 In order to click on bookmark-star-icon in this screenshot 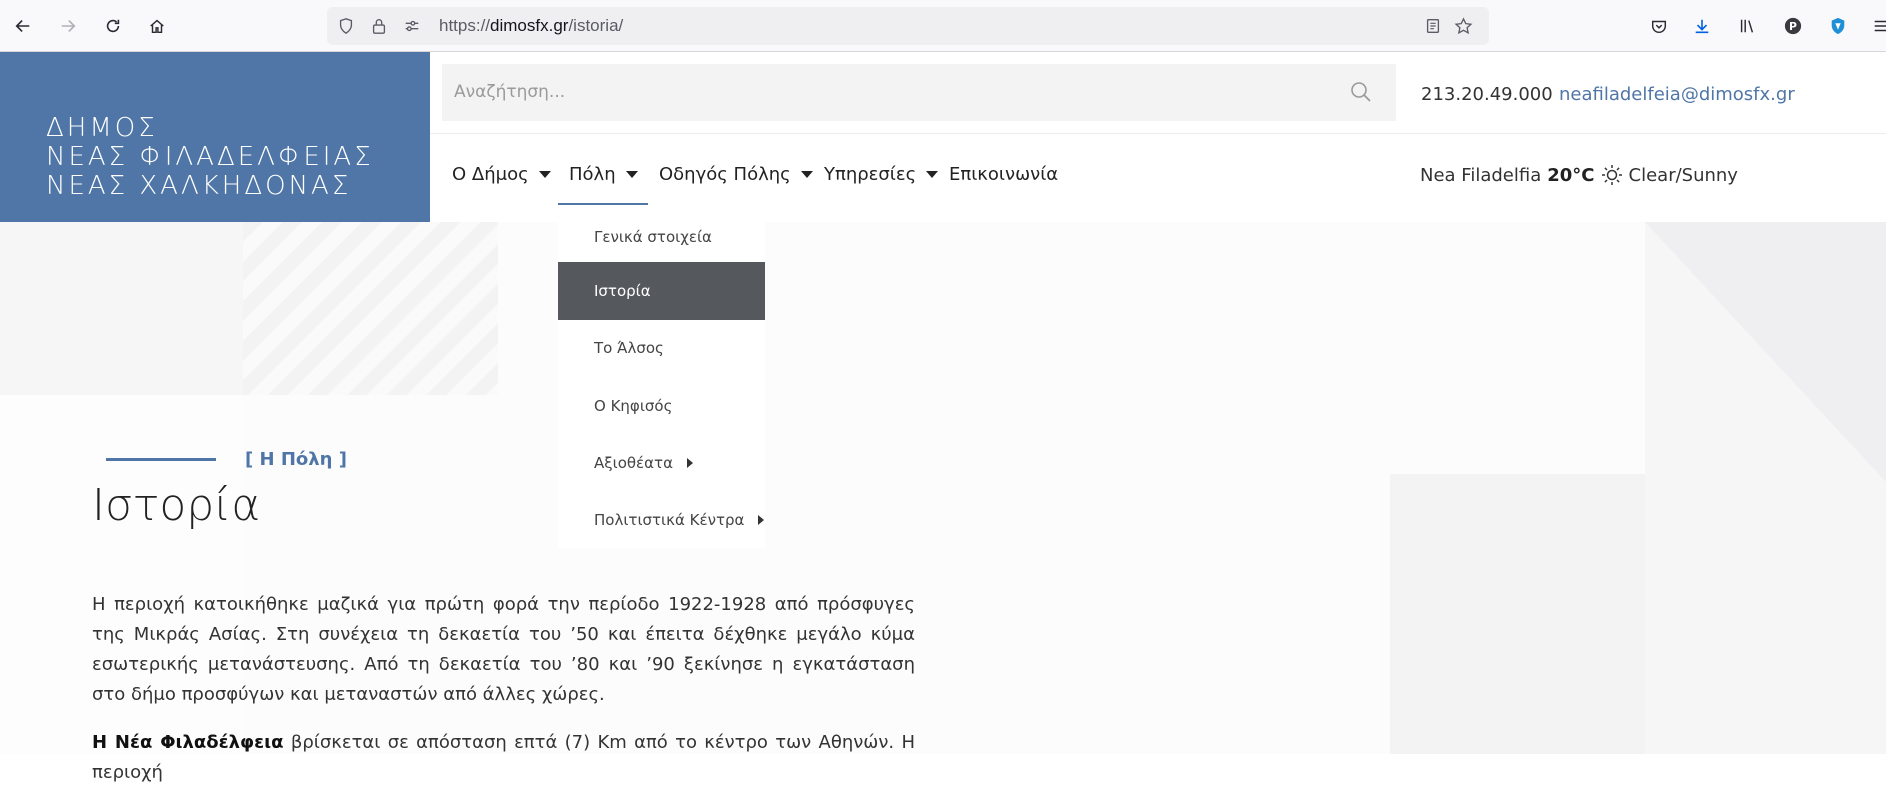, I will do `click(1463, 26)`.